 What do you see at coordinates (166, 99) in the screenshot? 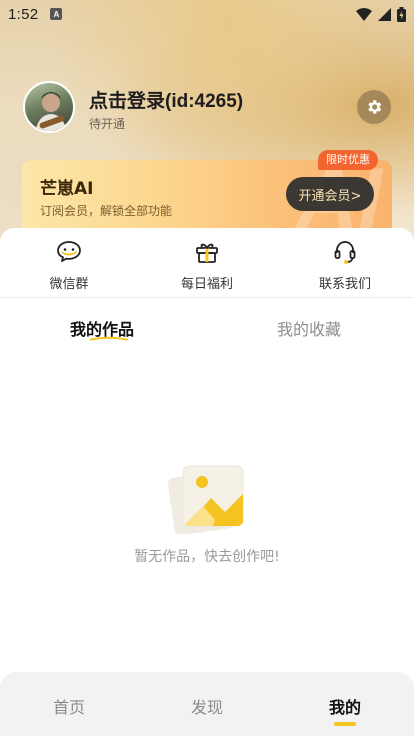
I see `login-prompt: 点击登录(id:4265)` at bounding box center [166, 99].